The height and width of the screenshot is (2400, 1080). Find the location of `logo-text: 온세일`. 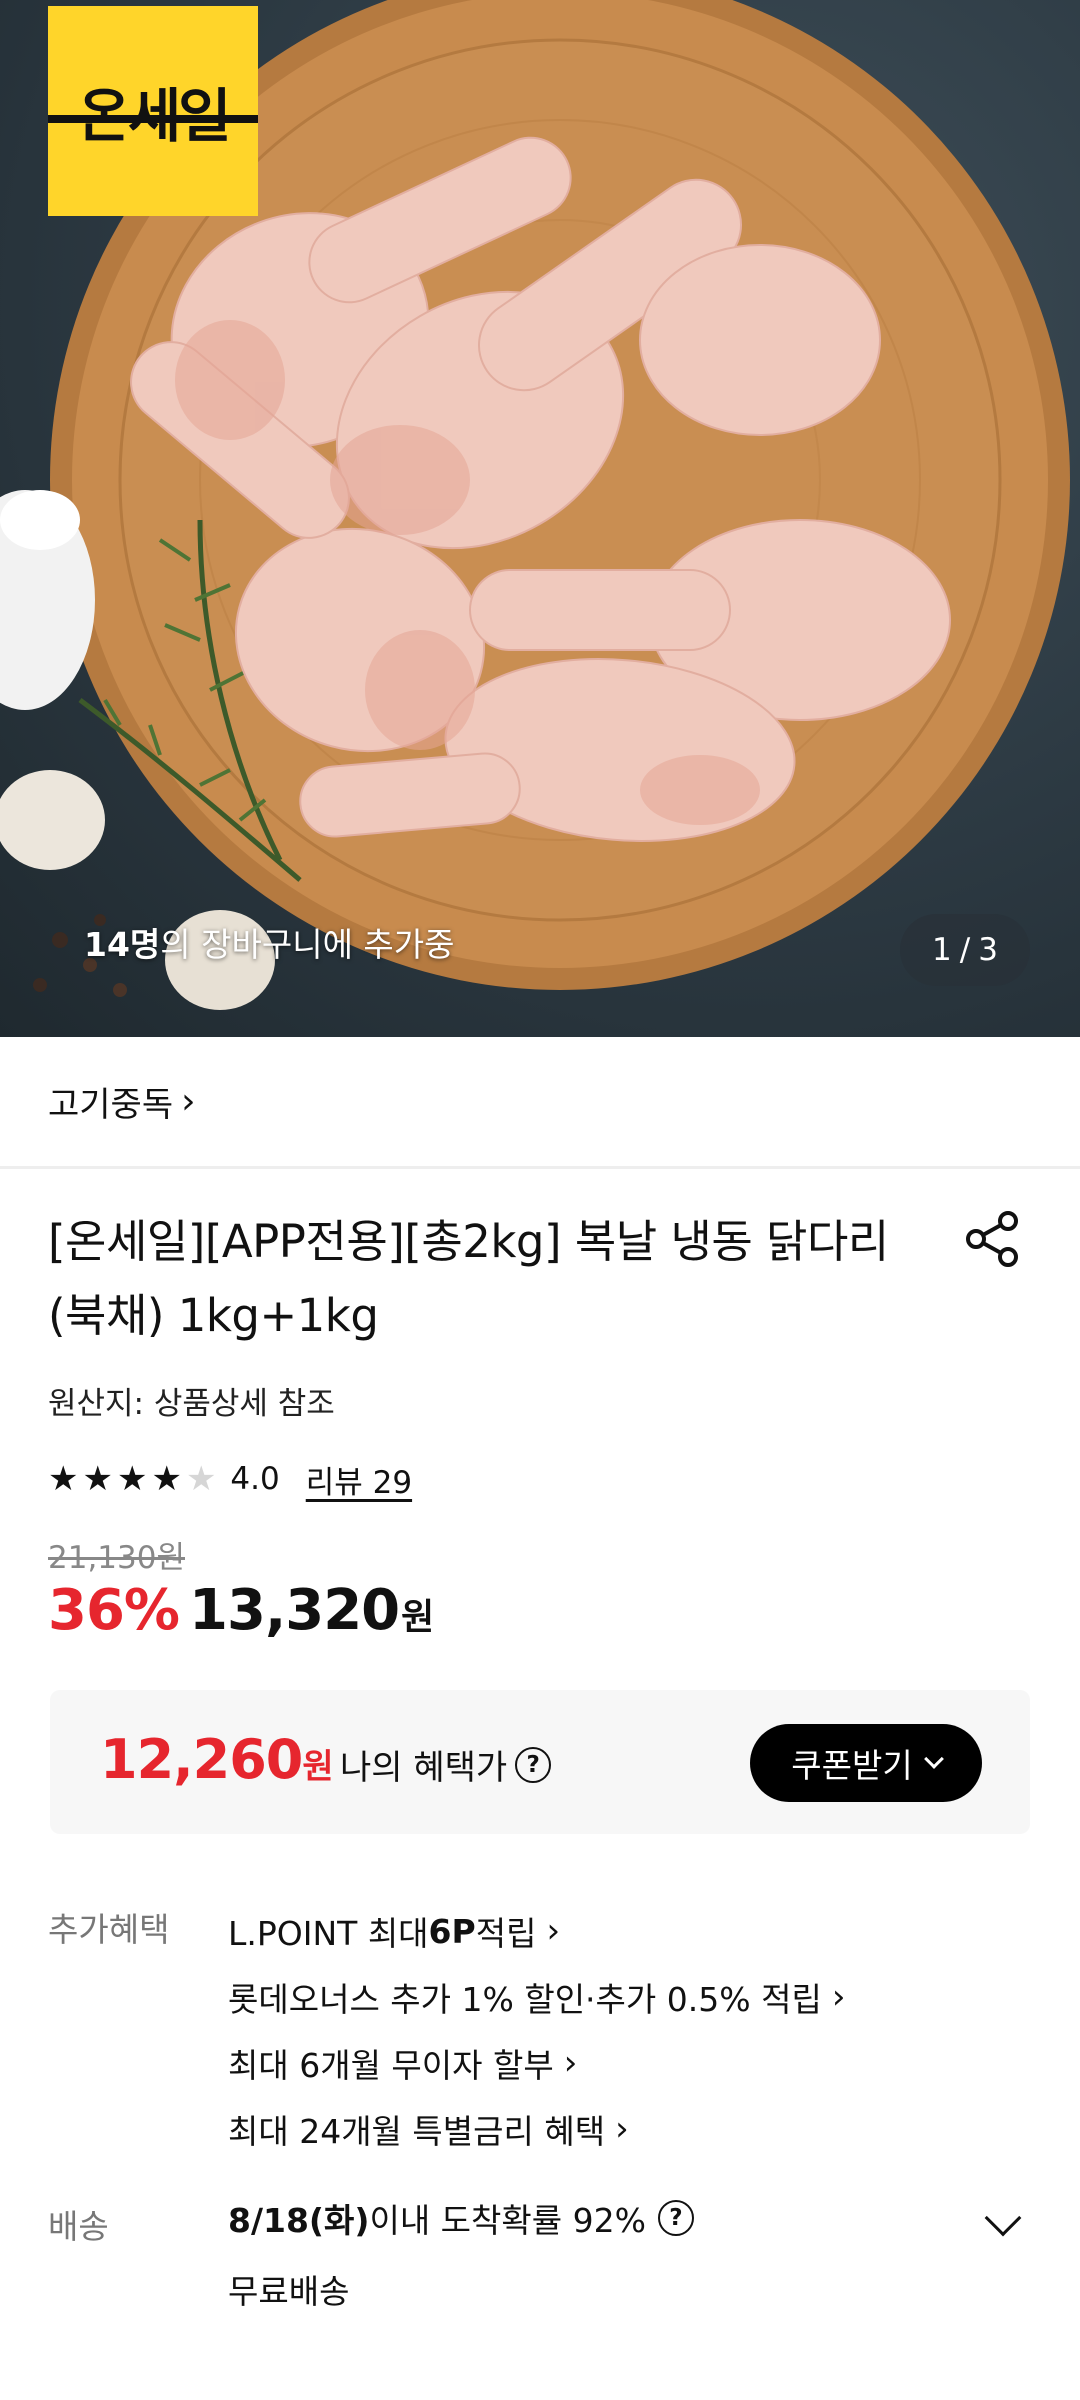

logo-text: 온세일 is located at coordinates (154, 116).